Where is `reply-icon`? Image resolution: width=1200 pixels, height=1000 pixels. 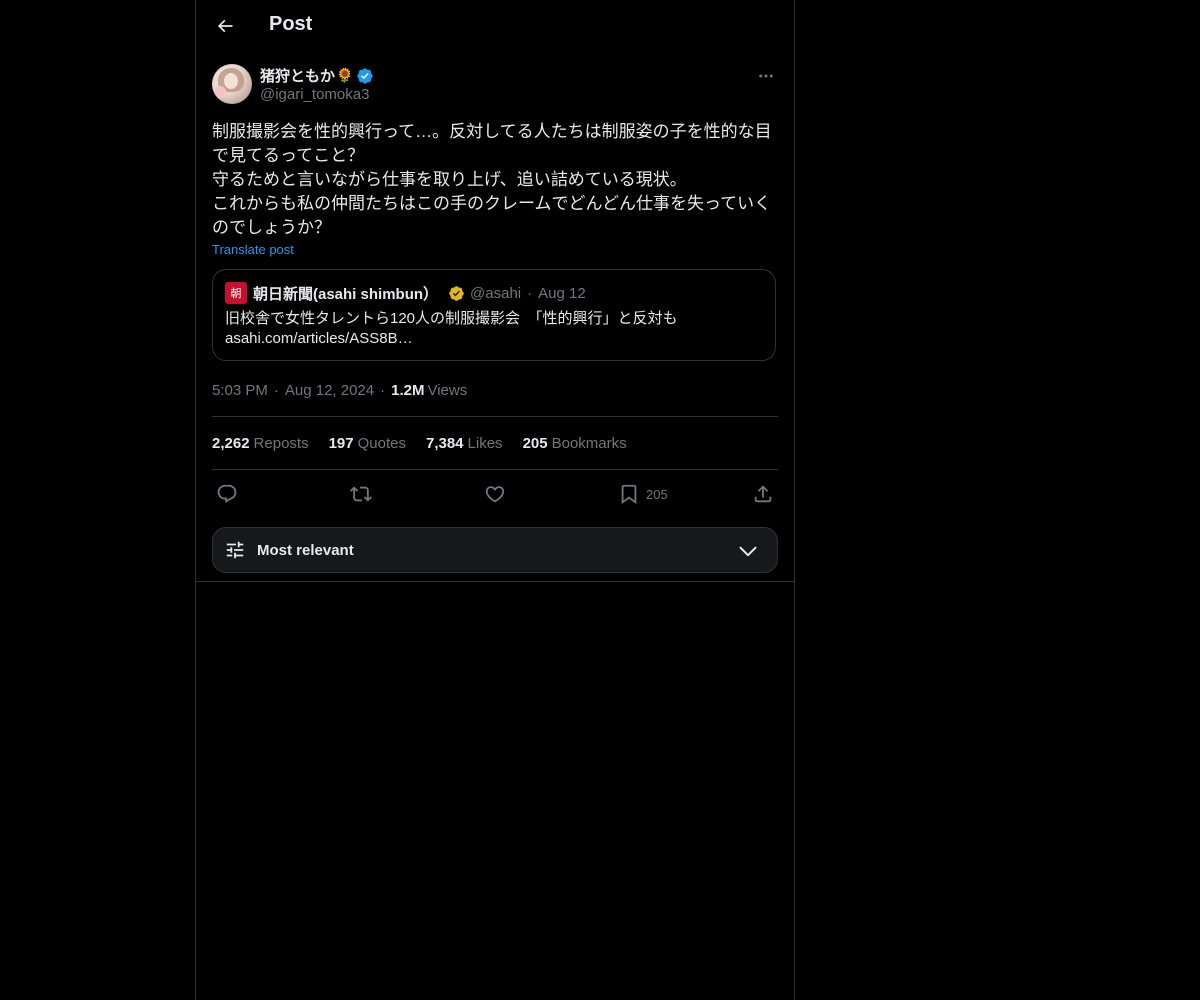
reply-icon is located at coordinates (227, 493).